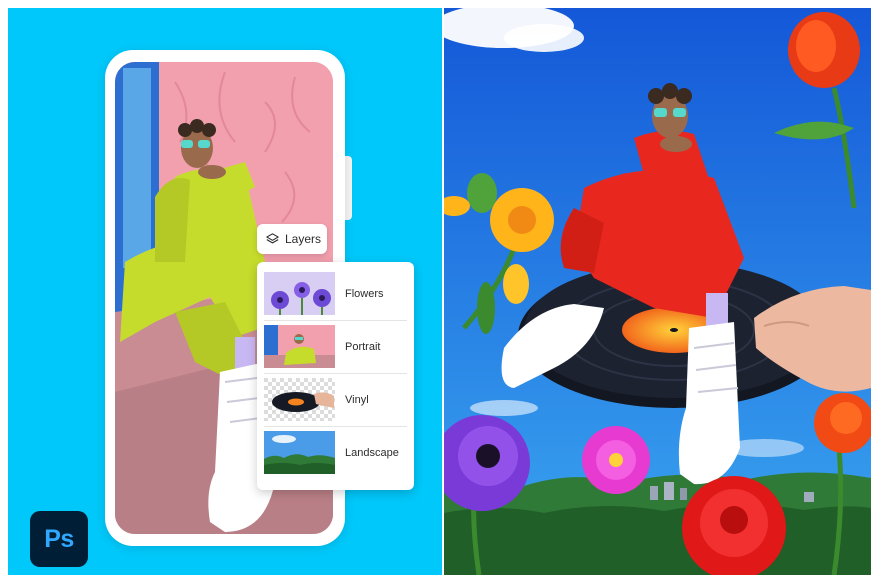 Image resolution: width=871 pixels, height=583 pixels. What do you see at coordinates (335, 399) in the screenshot?
I see `layer-item-vinyl: Vinyl` at bounding box center [335, 399].